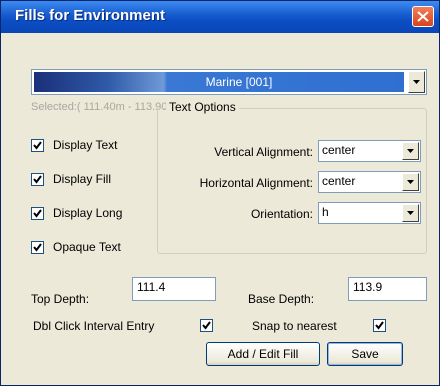  Describe the element at coordinates (281, 214) in the screenshot. I see `orientation-label: Orientation:` at that location.